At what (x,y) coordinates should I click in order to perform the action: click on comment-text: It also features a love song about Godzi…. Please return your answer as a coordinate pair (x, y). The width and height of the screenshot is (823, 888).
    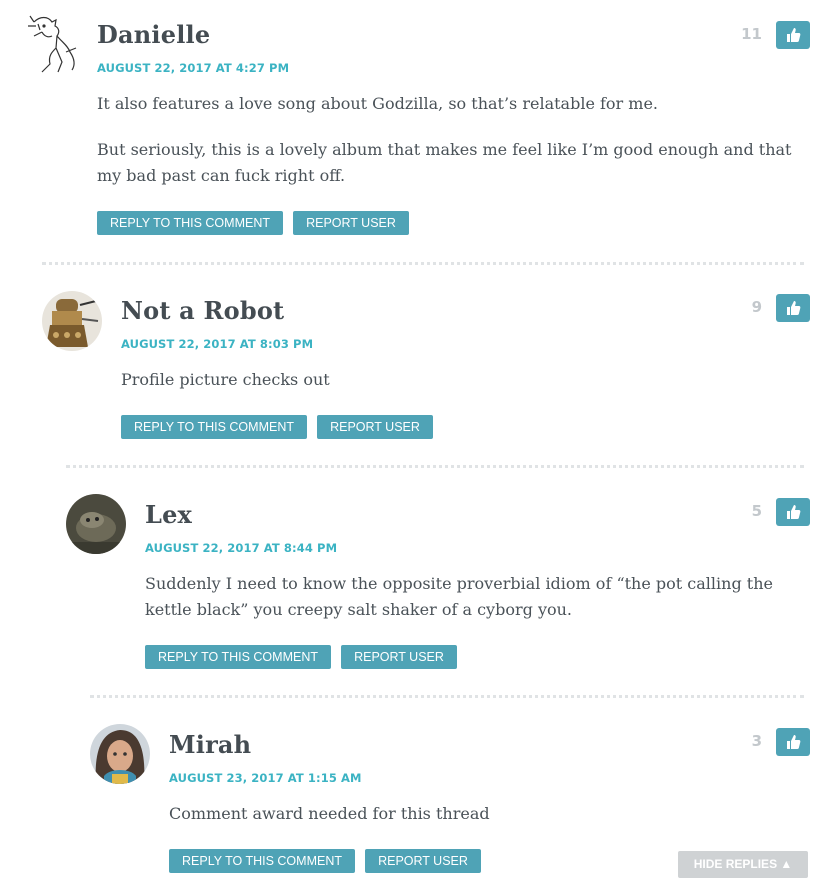
    Looking at the image, I should click on (378, 103).